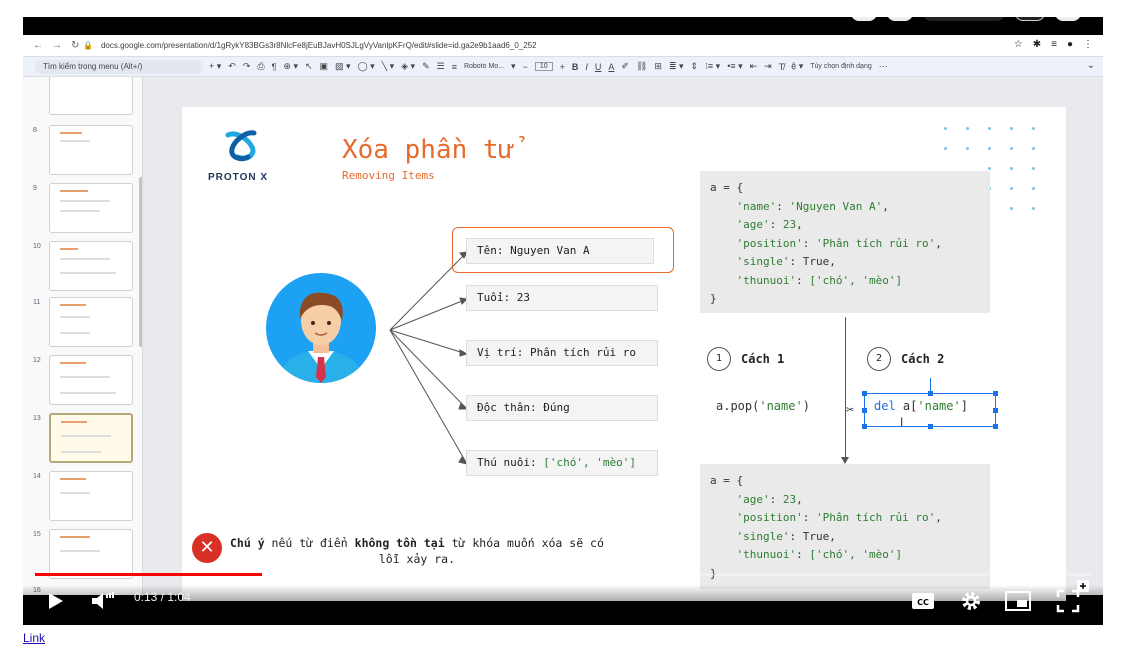 This screenshot has width=1142, height=645. What do you see at coordinates (1070, 44) in the screenshot?
I see `profile-icon: ●` at bounding box center [1070, 44].